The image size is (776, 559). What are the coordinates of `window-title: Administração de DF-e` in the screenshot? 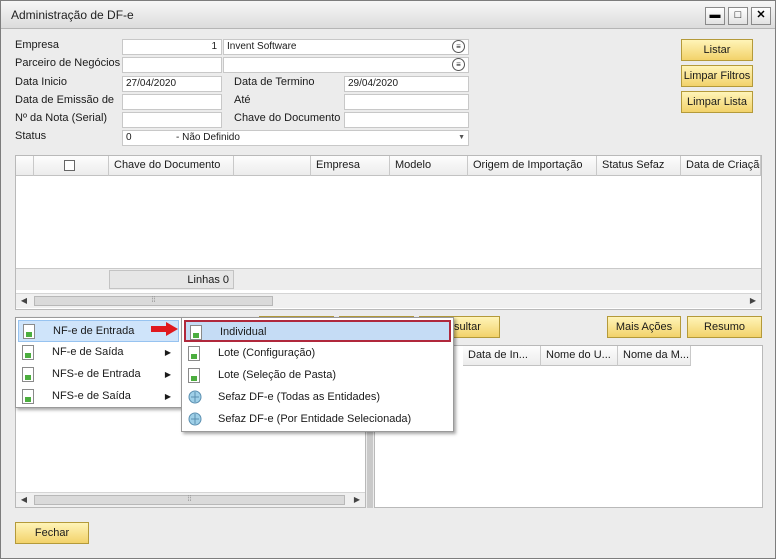 It's located at (72, 15).